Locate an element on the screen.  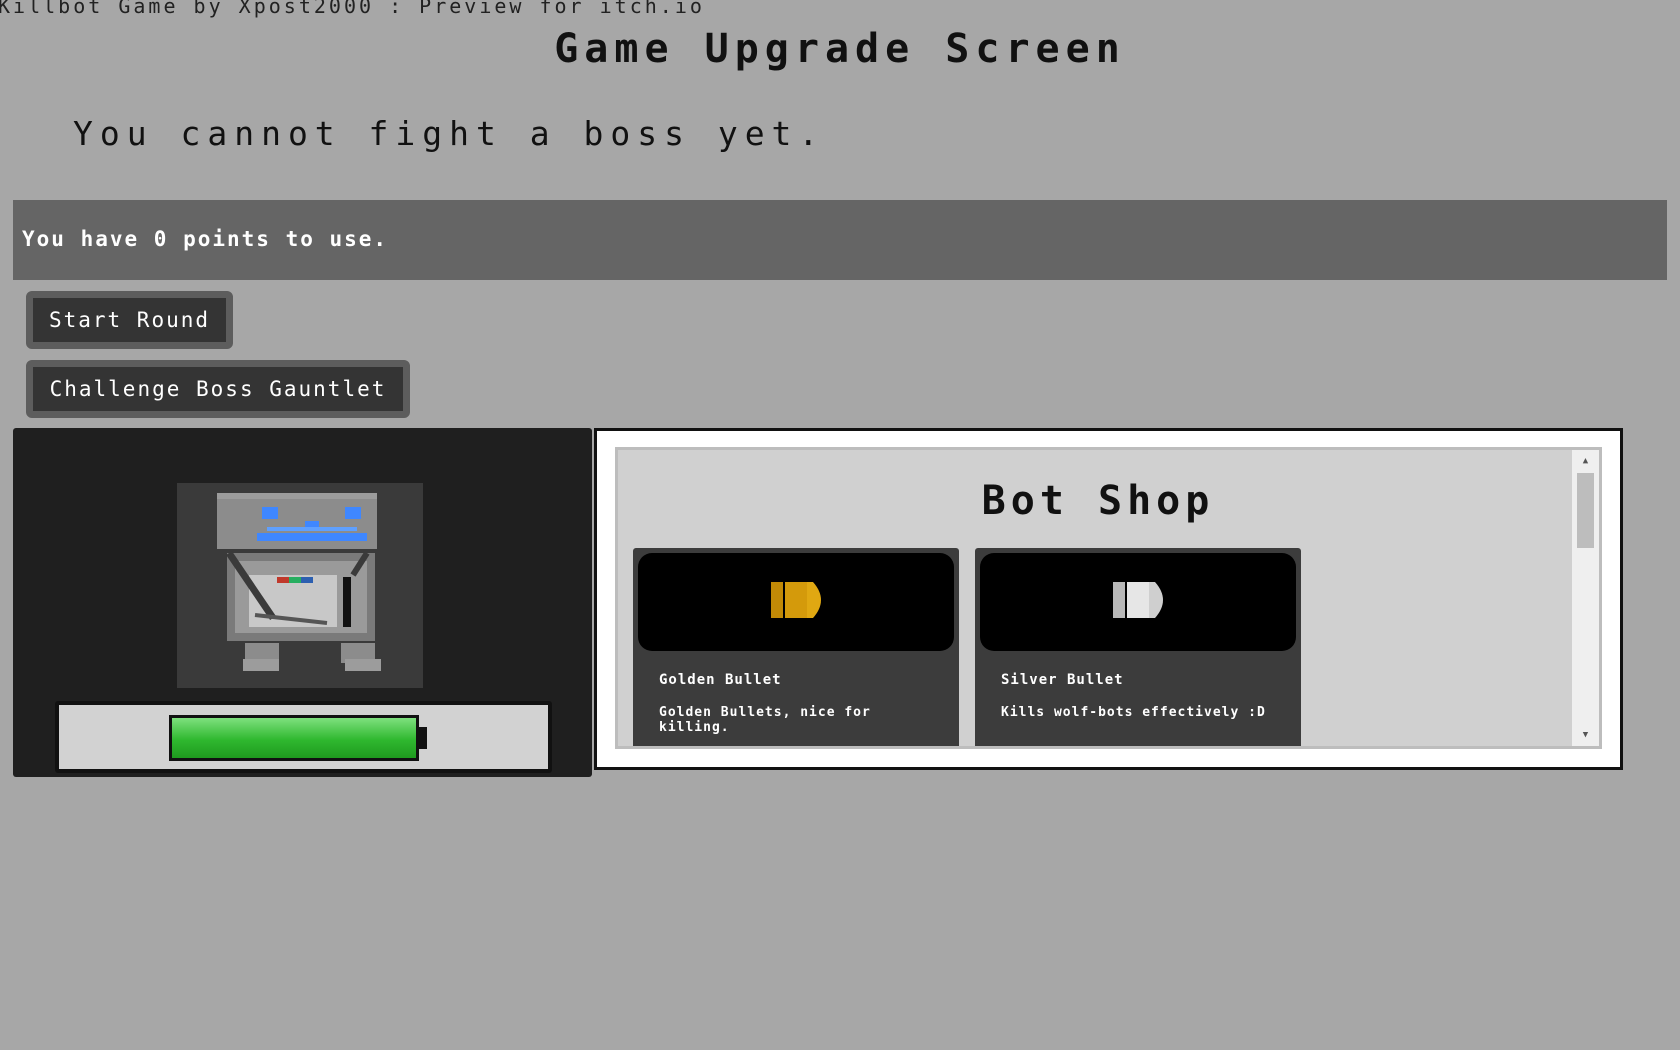
silver-bullet-icon is located at coordinates (1138, 600).